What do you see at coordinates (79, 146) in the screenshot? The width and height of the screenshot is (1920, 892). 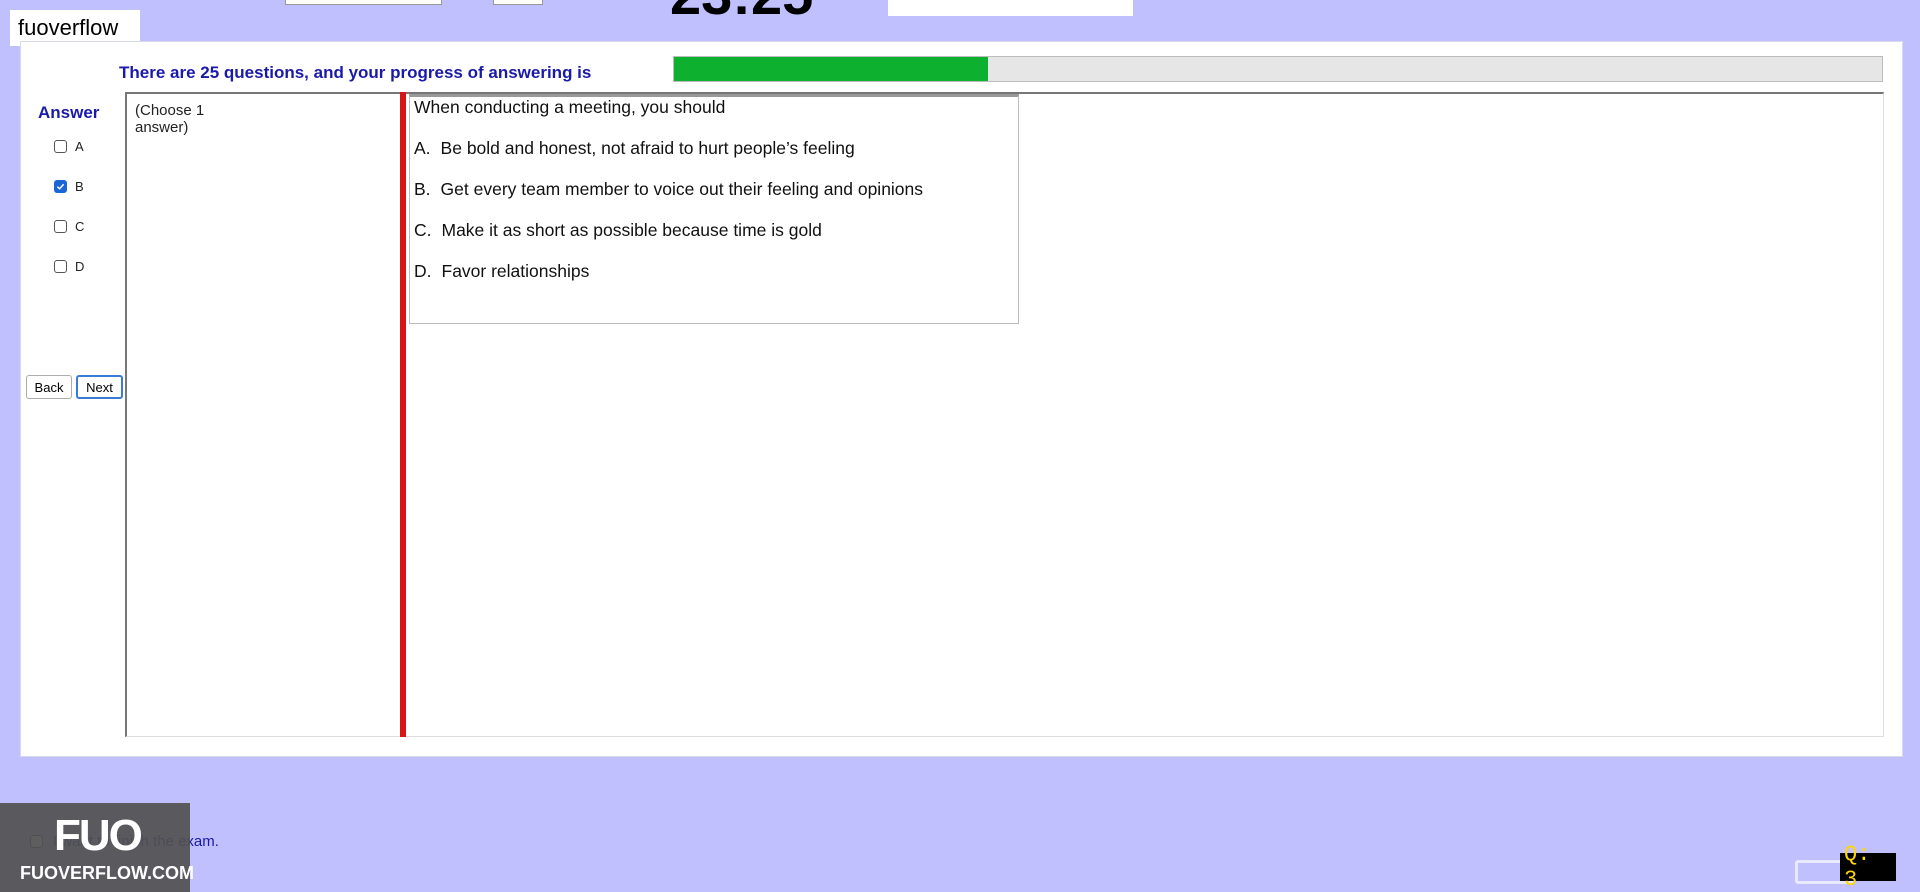 I see `answer-option-label: A` at bounding box center [79, 146].